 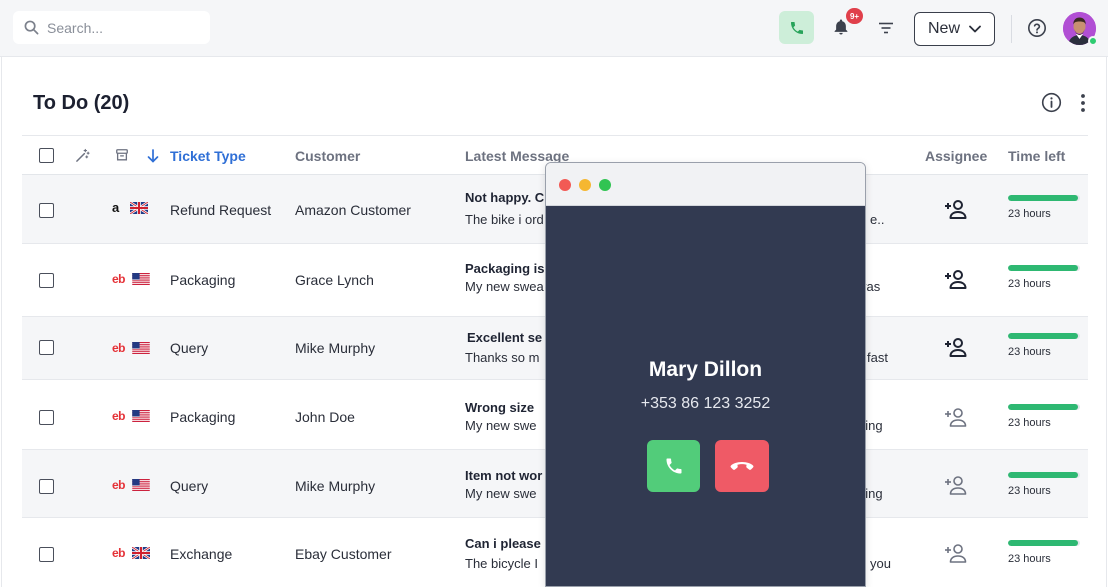 I want to click on help-button, so click(x=1037, y=28).